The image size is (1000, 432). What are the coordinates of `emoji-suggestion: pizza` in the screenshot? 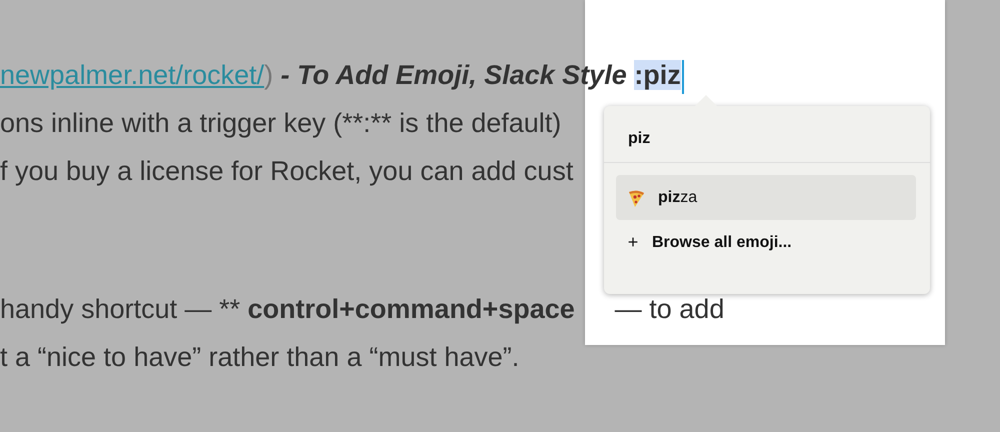 It's located at (766, 197).